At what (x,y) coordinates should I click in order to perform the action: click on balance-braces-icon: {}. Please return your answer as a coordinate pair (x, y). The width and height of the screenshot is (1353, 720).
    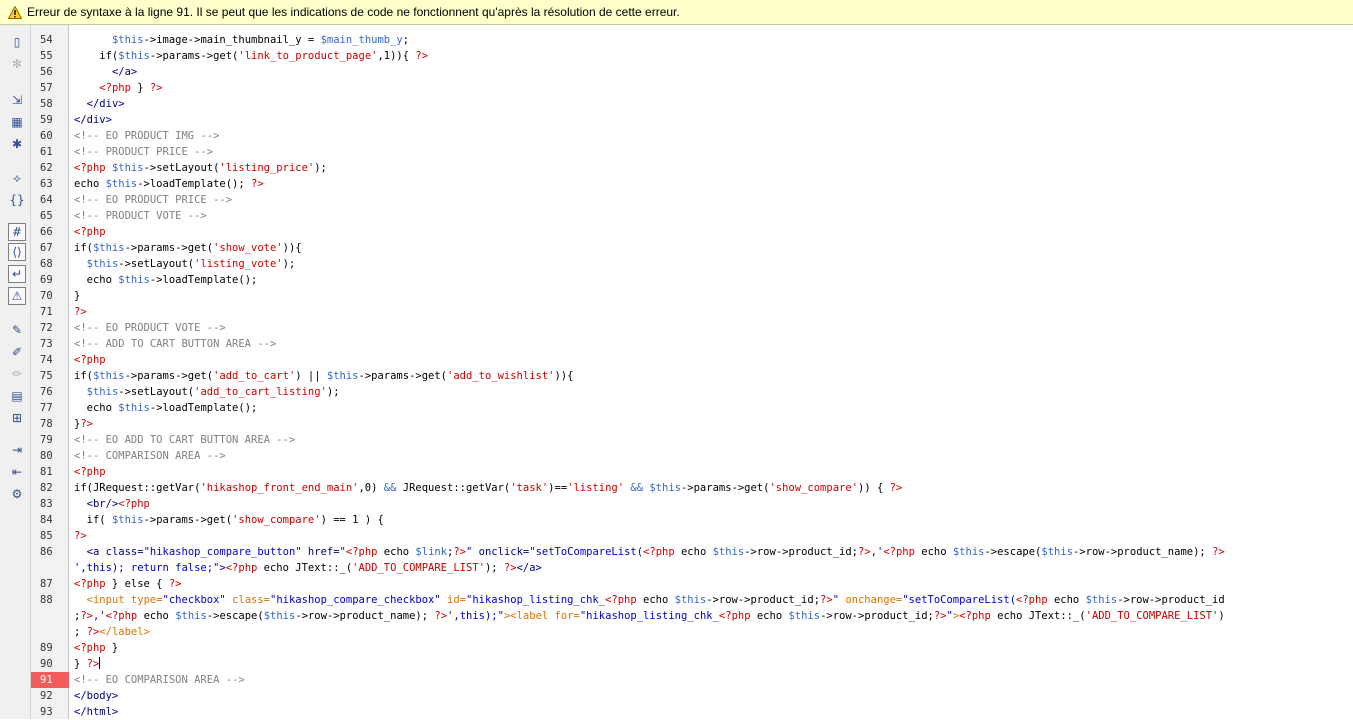
    Looking at the image, I should click on (17, 200).